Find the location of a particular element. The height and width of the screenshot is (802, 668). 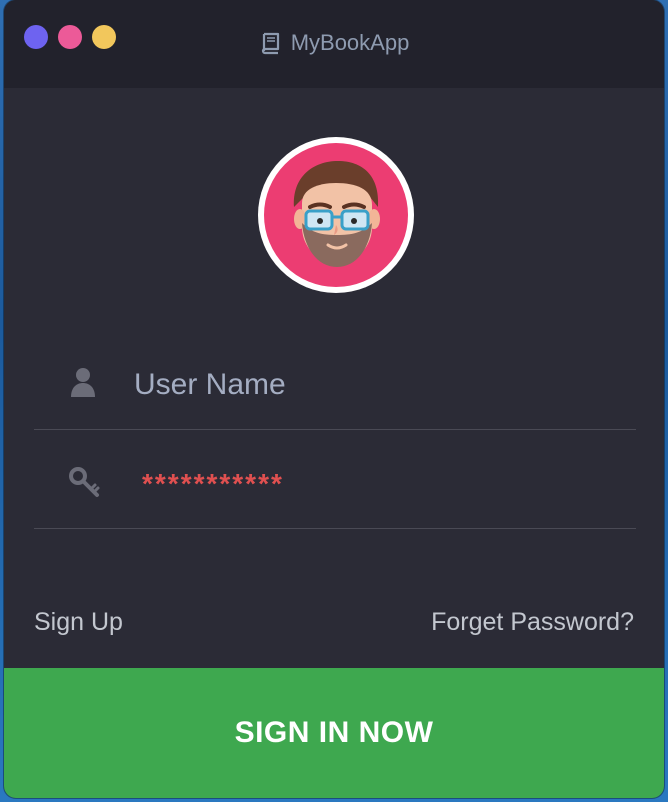

avatar is located at coordinates (336, 215).